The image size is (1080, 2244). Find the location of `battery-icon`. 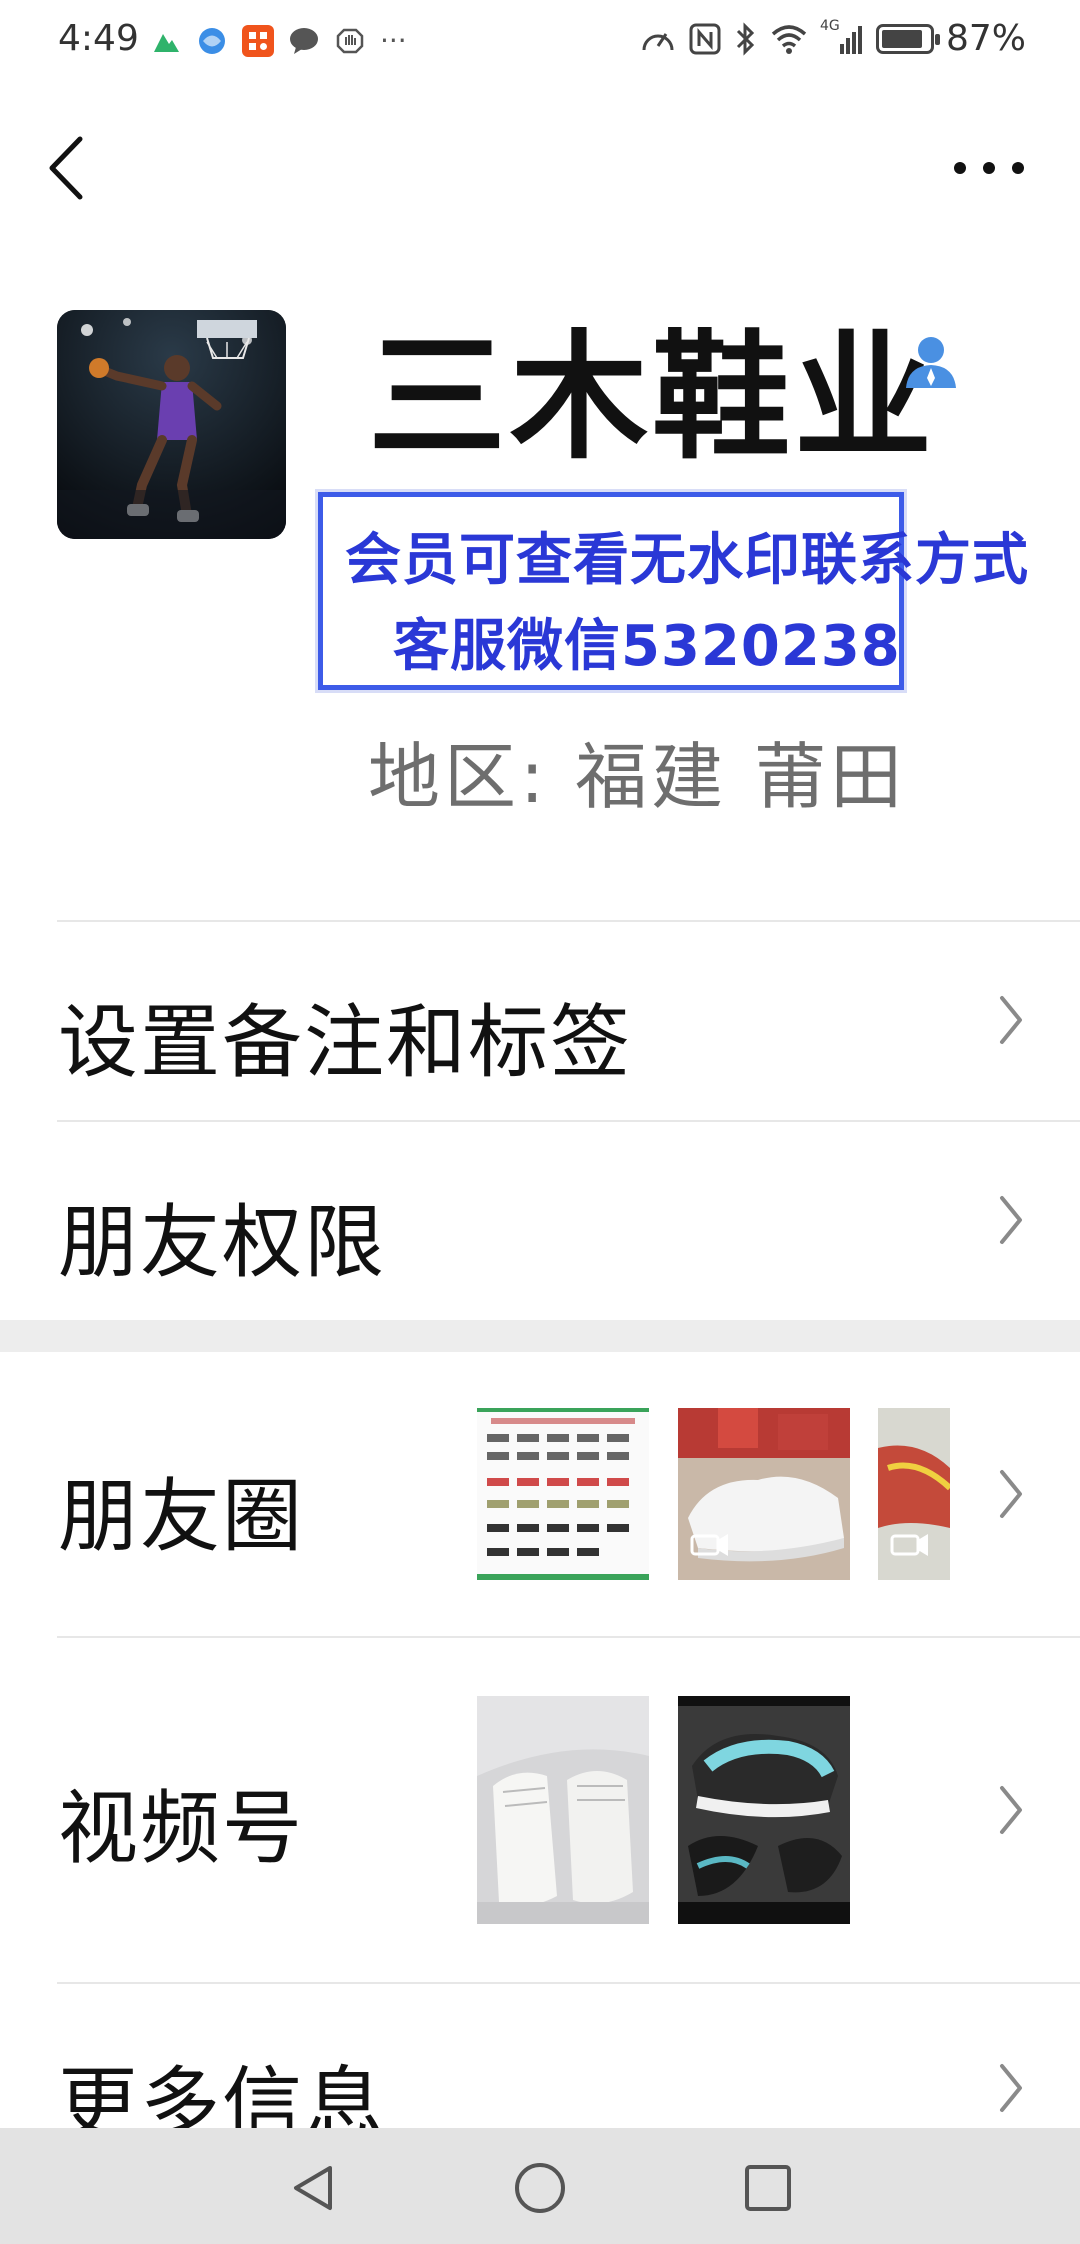

battery-icon is located at coordinates (907, 38).